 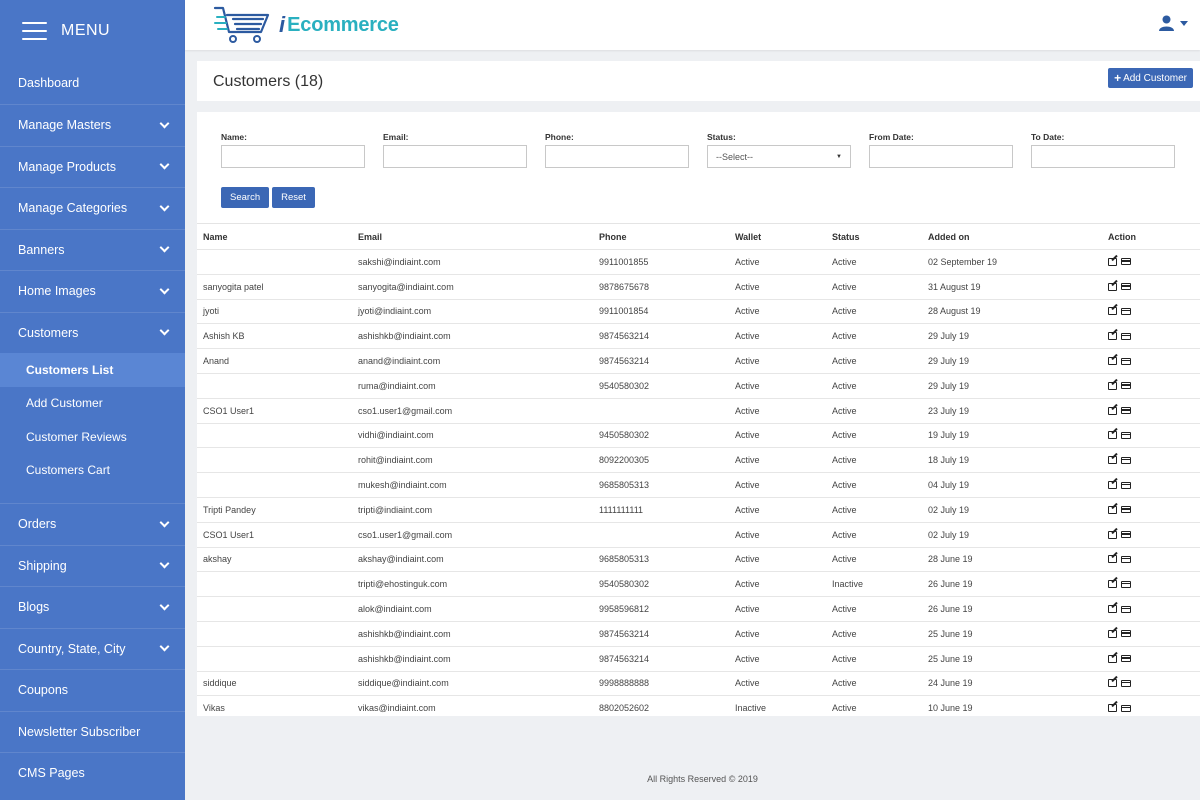 What do you see at coordinates (306, 25) in the screenshot?
I see `logo: i Ecommerce` at bounding box center [306, 25].